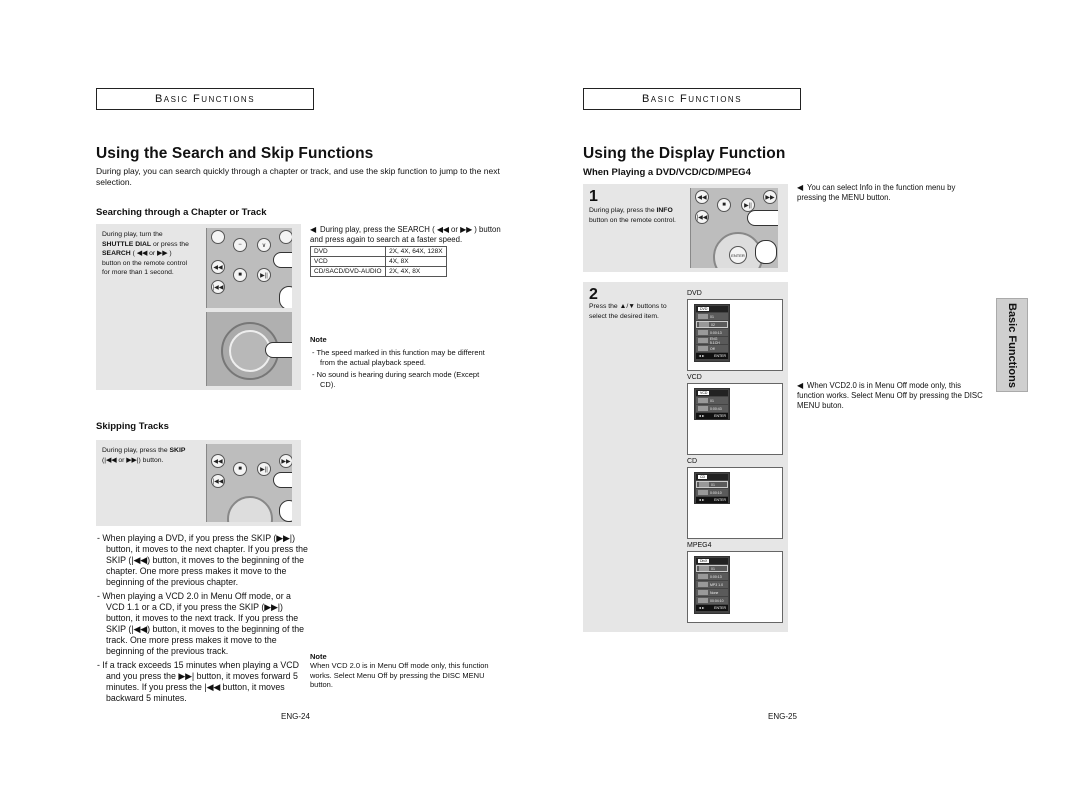 Image resolution: width=1080 pixels, height=801 pixels. Describe the element at coordinates (249, 268) in the screenshot. I see `remote-control-illustration: − ∨ ◀◀ ■ ▶|| |◀◀` at that location.